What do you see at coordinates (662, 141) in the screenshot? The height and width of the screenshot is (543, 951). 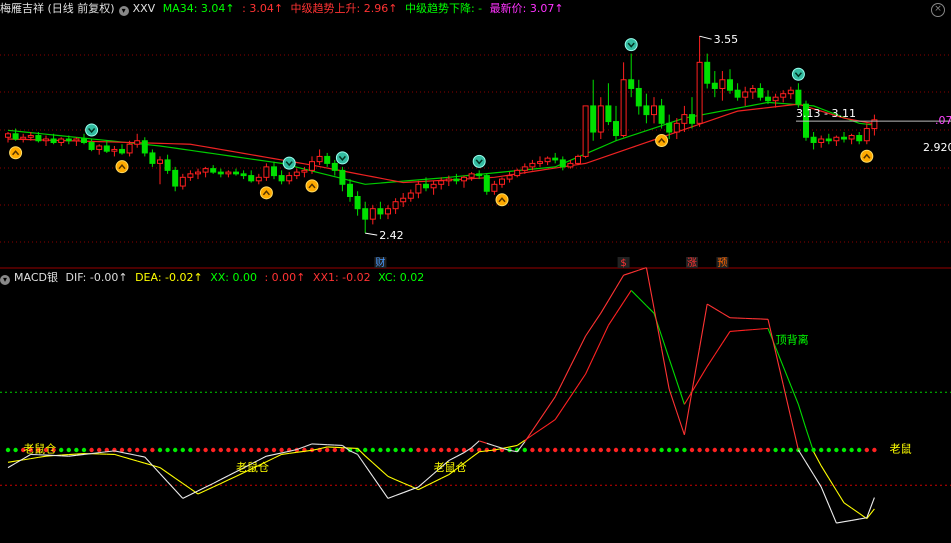 I see `buy-signal-icon` at bounding box center [662, 141].